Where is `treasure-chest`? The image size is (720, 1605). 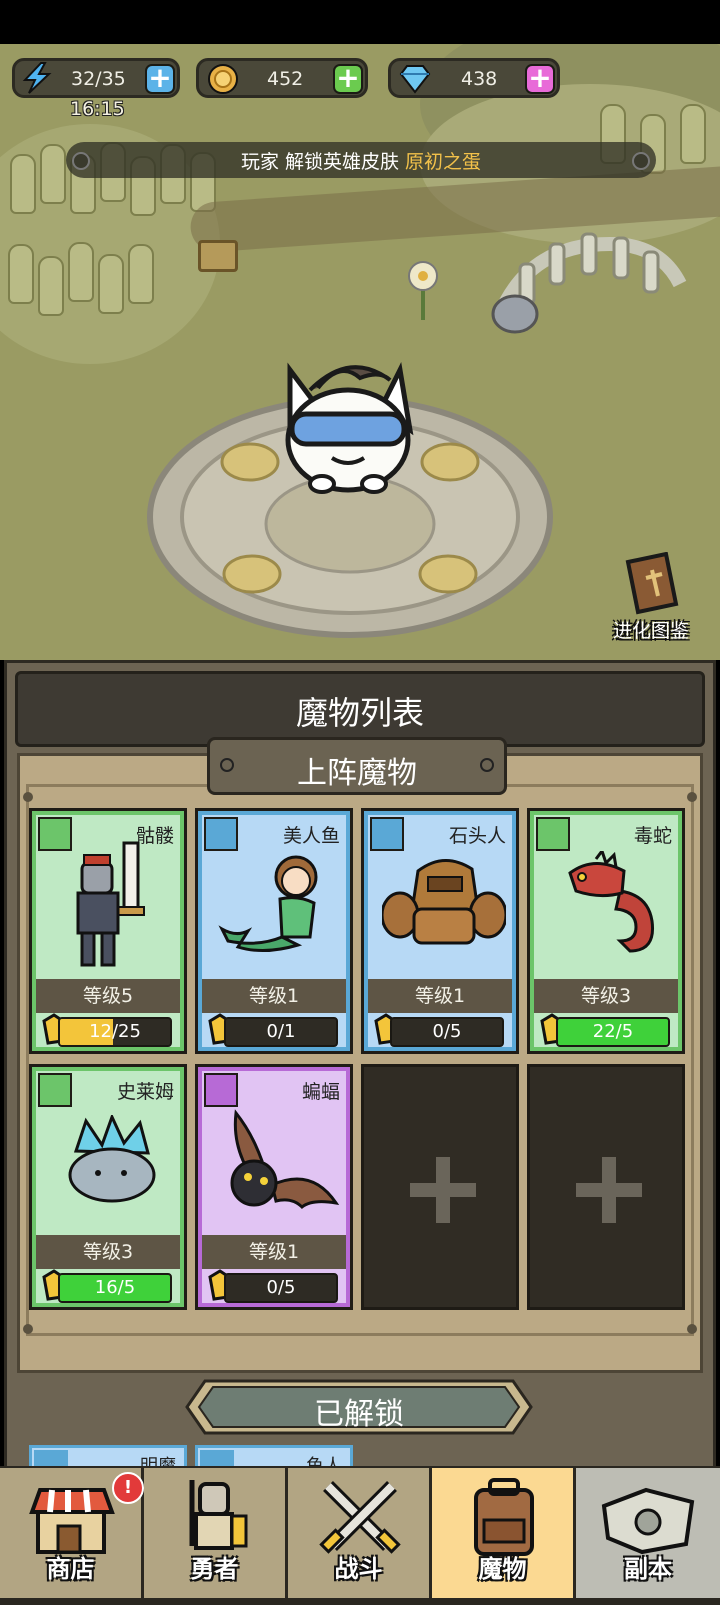
treasure-chest is located at coordinates (218, 256).